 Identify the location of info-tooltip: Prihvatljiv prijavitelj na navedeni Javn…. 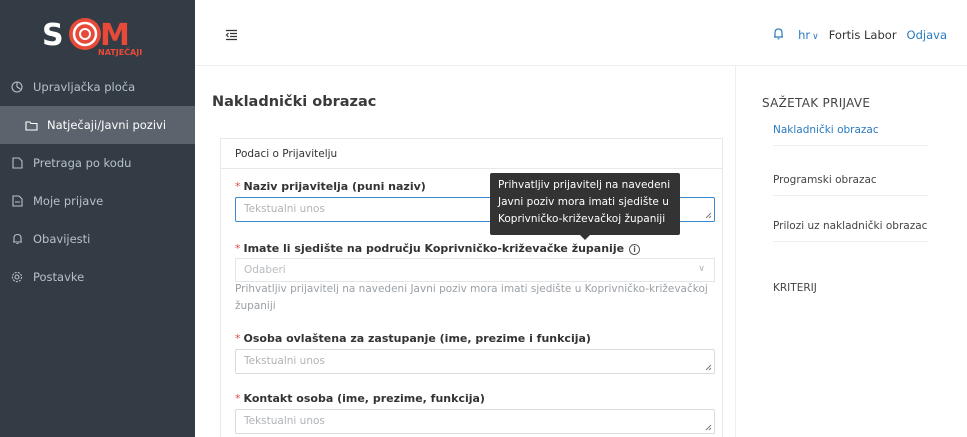
(585, 206).